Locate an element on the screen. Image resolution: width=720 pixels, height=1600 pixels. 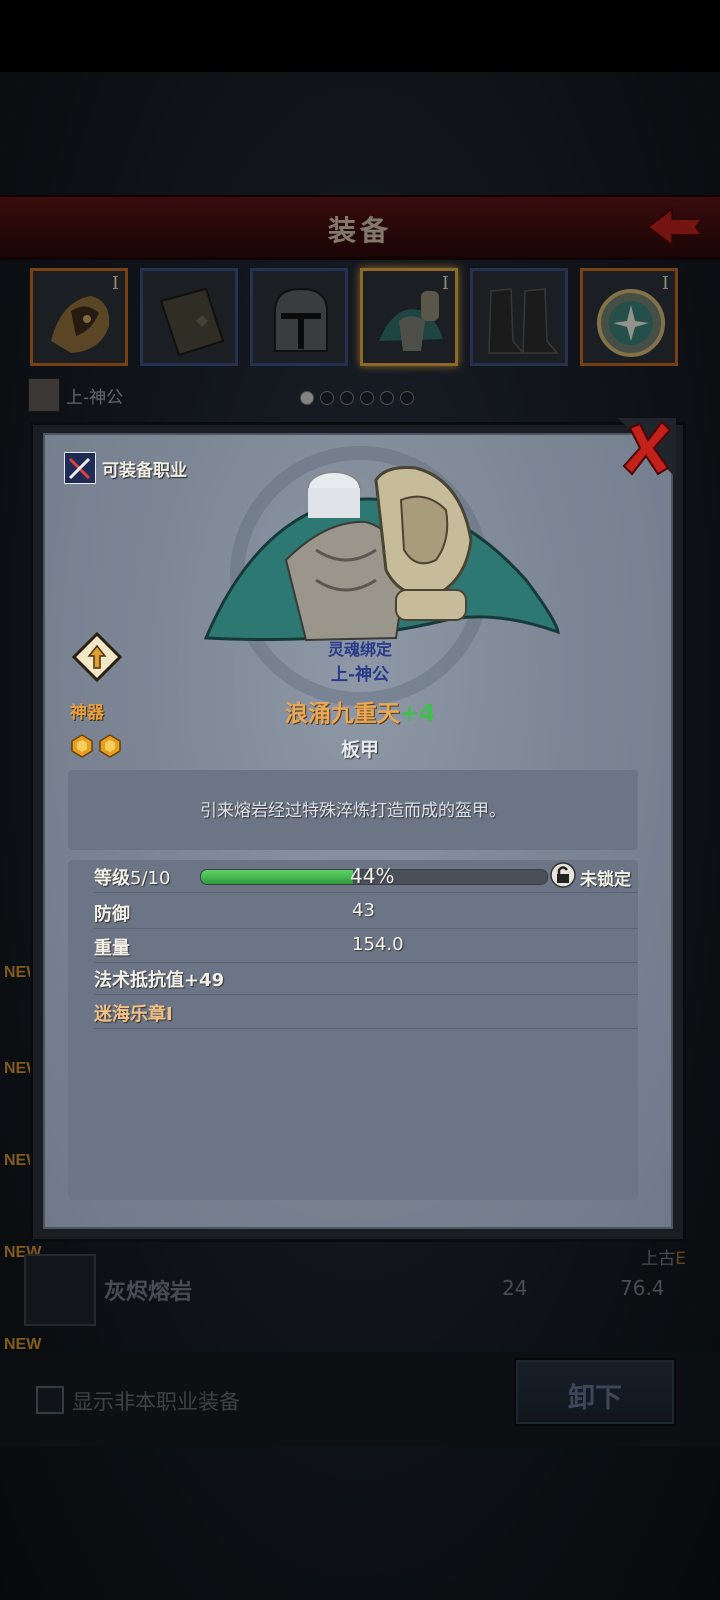
weight-value: 154.0 is located at coordinates (378, 944).